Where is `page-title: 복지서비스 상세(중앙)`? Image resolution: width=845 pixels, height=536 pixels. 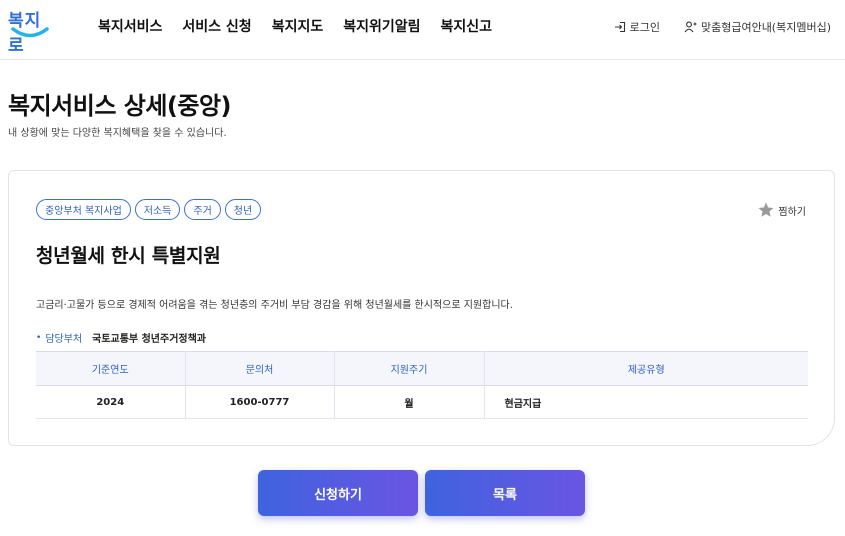
page-title: 복지서비스 상세(중앙) is located at coordinates (120, 106).